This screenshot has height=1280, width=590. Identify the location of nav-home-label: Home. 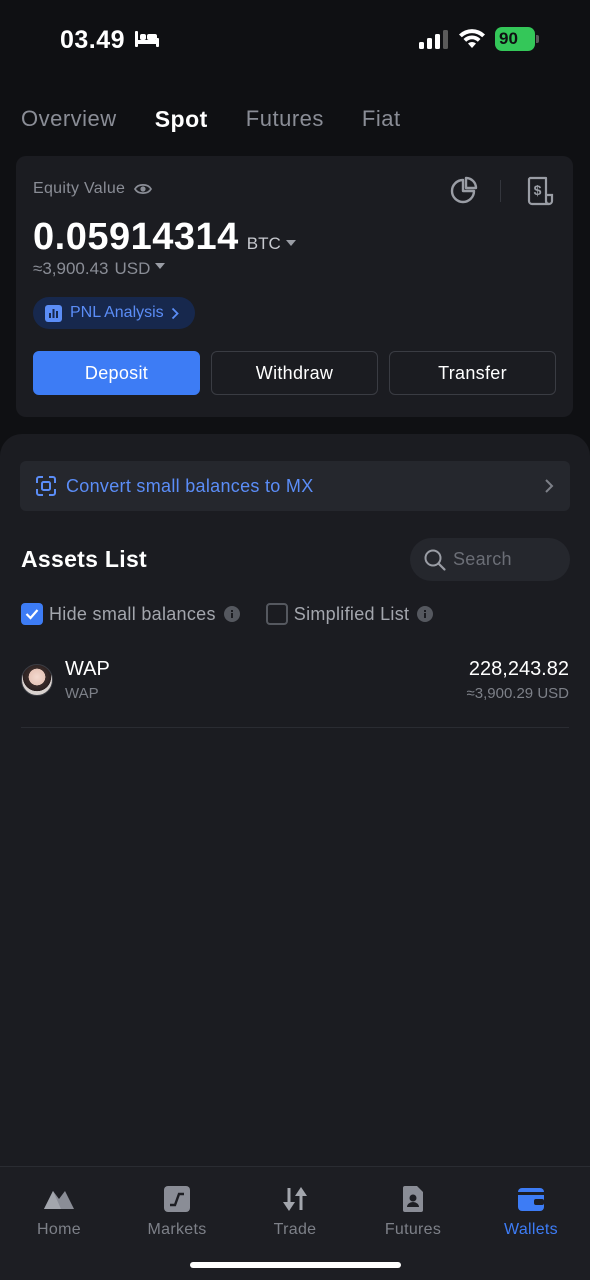
(59, 1229).